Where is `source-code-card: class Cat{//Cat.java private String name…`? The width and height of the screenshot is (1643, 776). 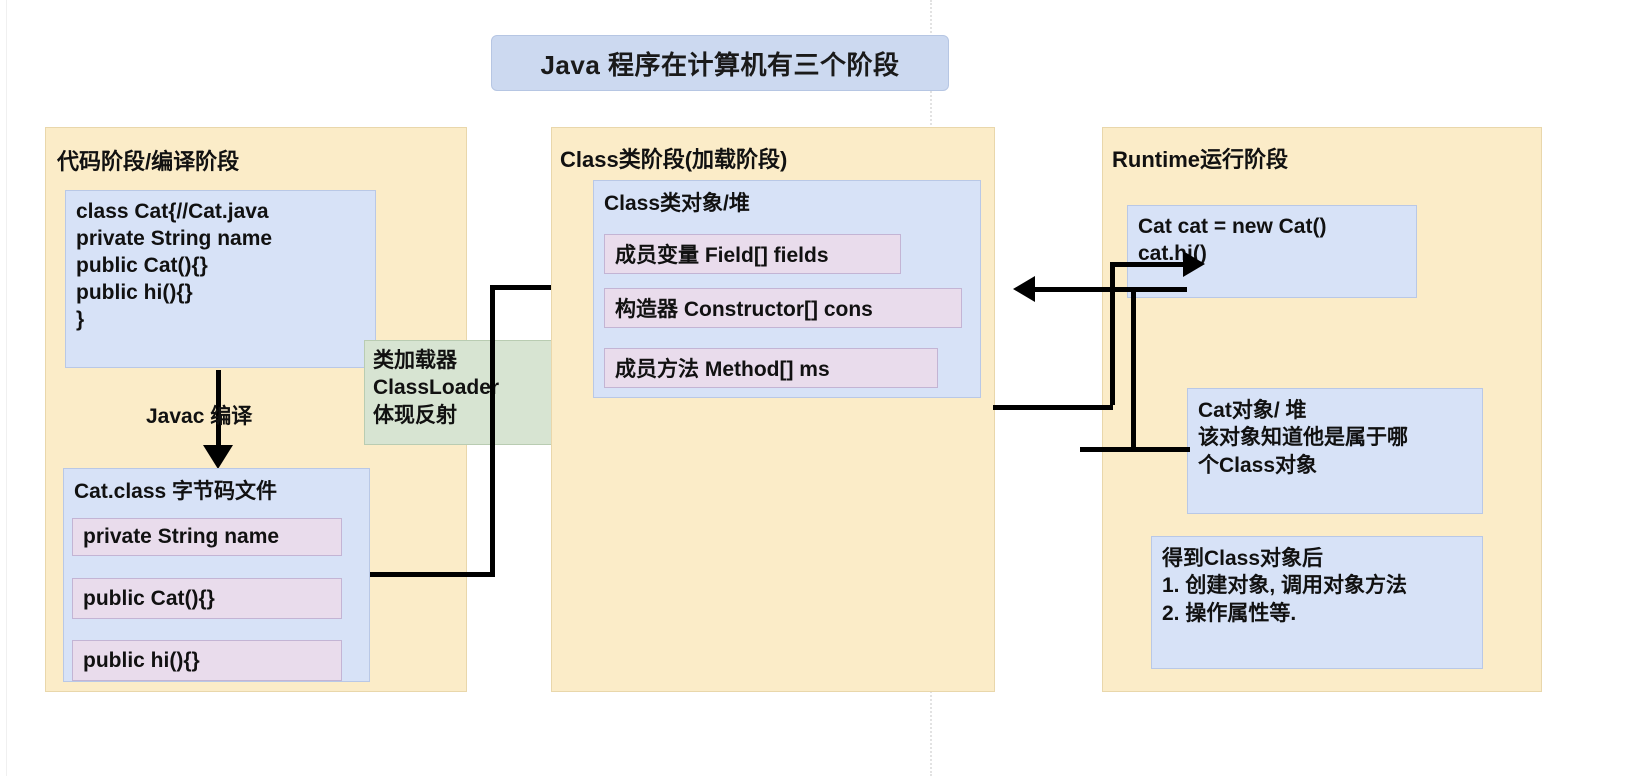
source-code-card: class Cat{//Cat.java private String name… is located at coordinates (220, 279).